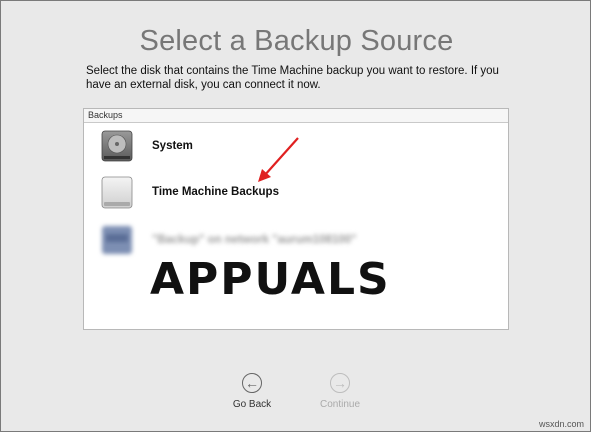 The height and width of the screenshot is (432, 591). What do you see at coordinates (172, 146) in the screenshot?
I see `list-item-label: System` at bounding box center [172, 146].